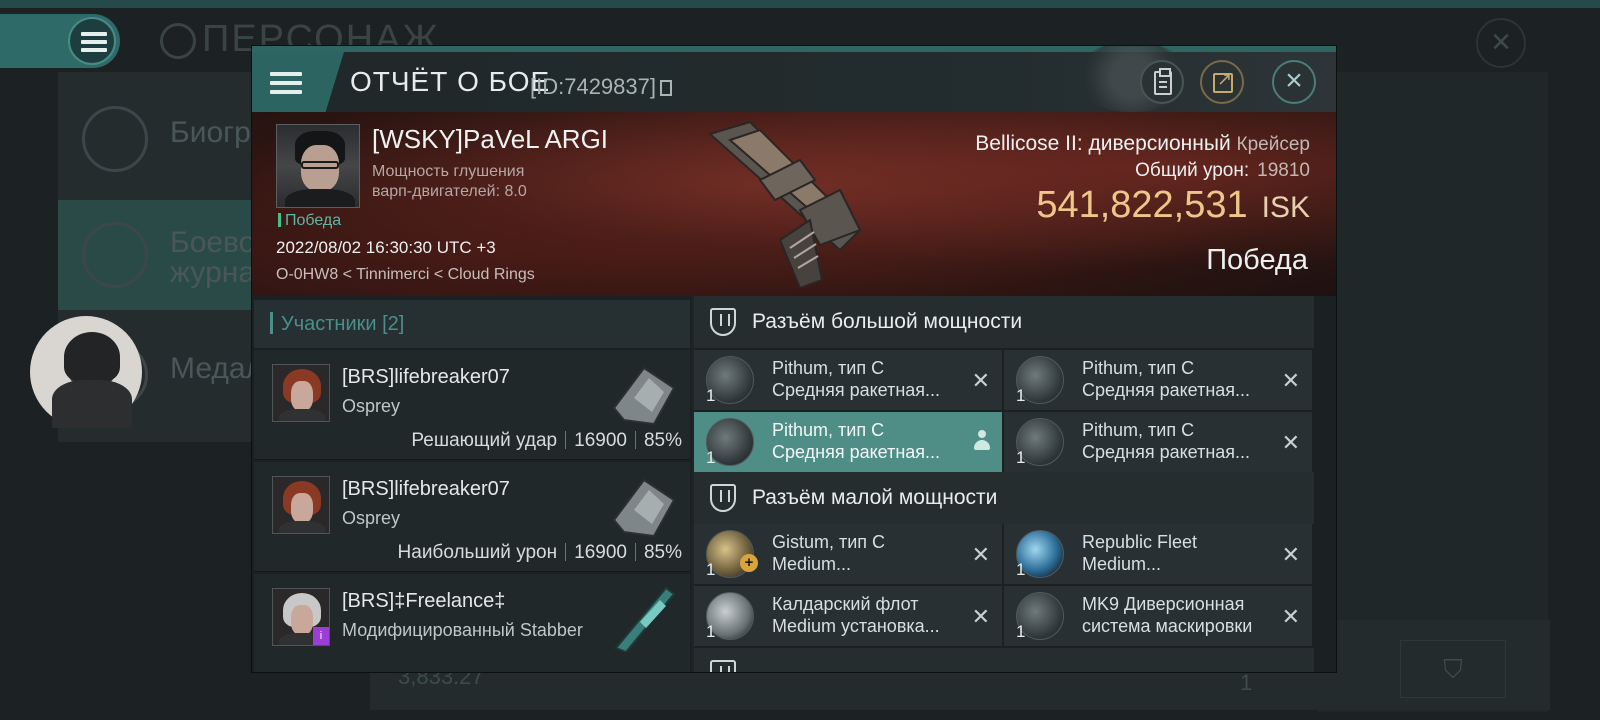 The image size is (1600, 720). Describe the element at coordinates (1142, 144) in the screenshot. I see `ship-name: Bellicose II: диверсионный Крейсер` at that location.